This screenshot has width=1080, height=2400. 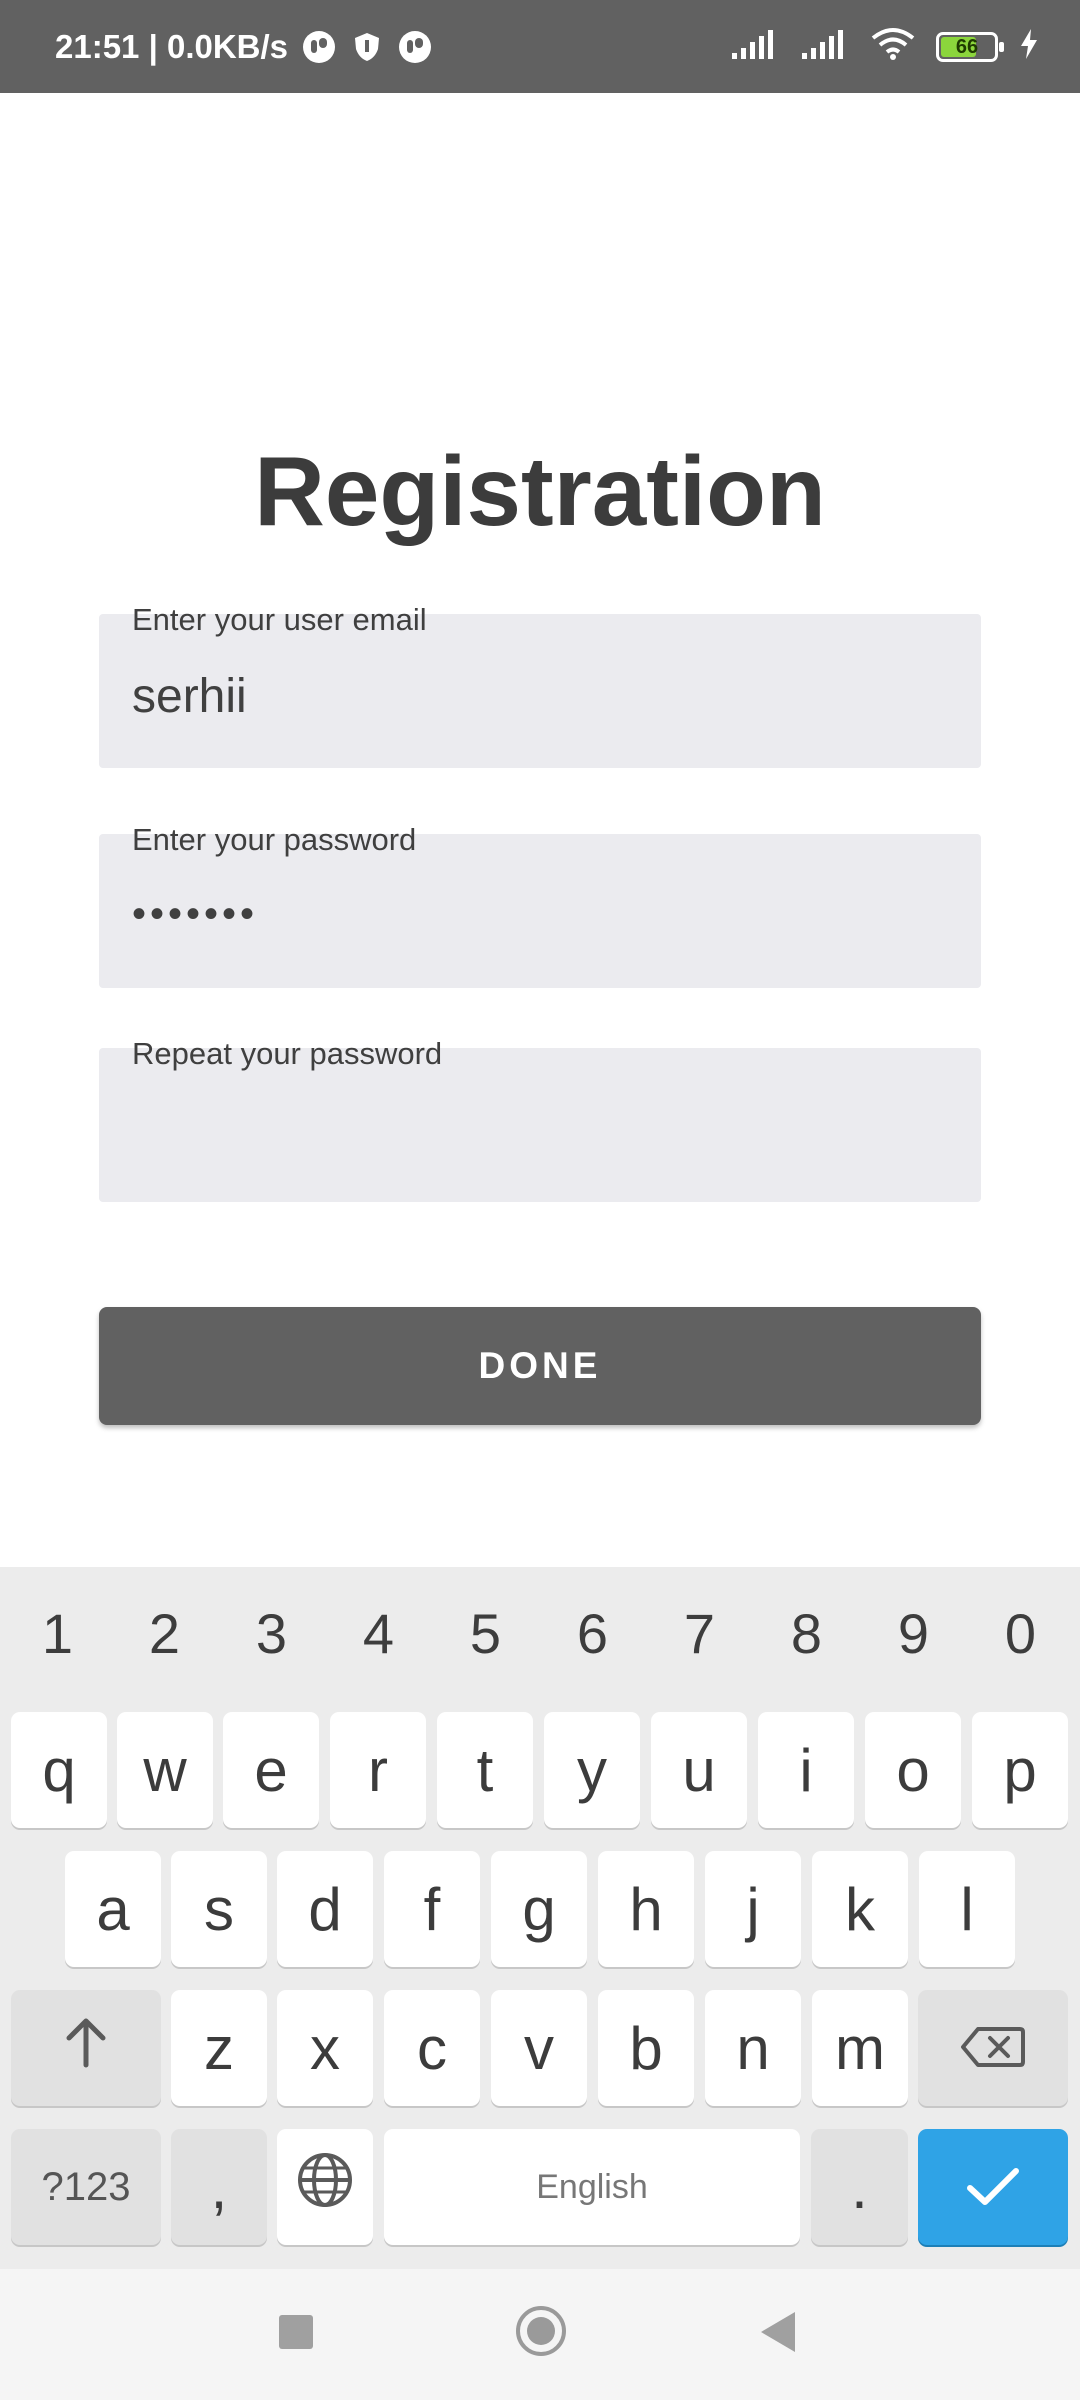 What do you see at coordinates (913, 1633) in the screenshot?
I see `key-9: 9` at bounding box center [913, 1633].